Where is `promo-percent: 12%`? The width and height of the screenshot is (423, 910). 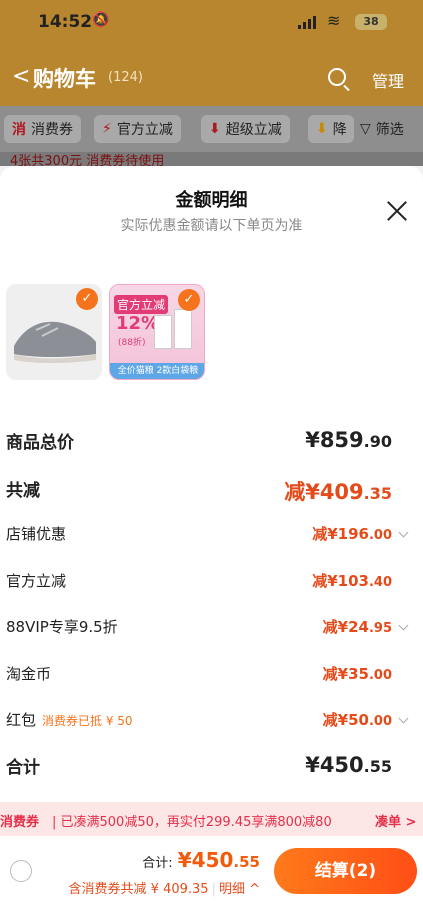 promo-percent: 12% is located at coordinates (138, 323).